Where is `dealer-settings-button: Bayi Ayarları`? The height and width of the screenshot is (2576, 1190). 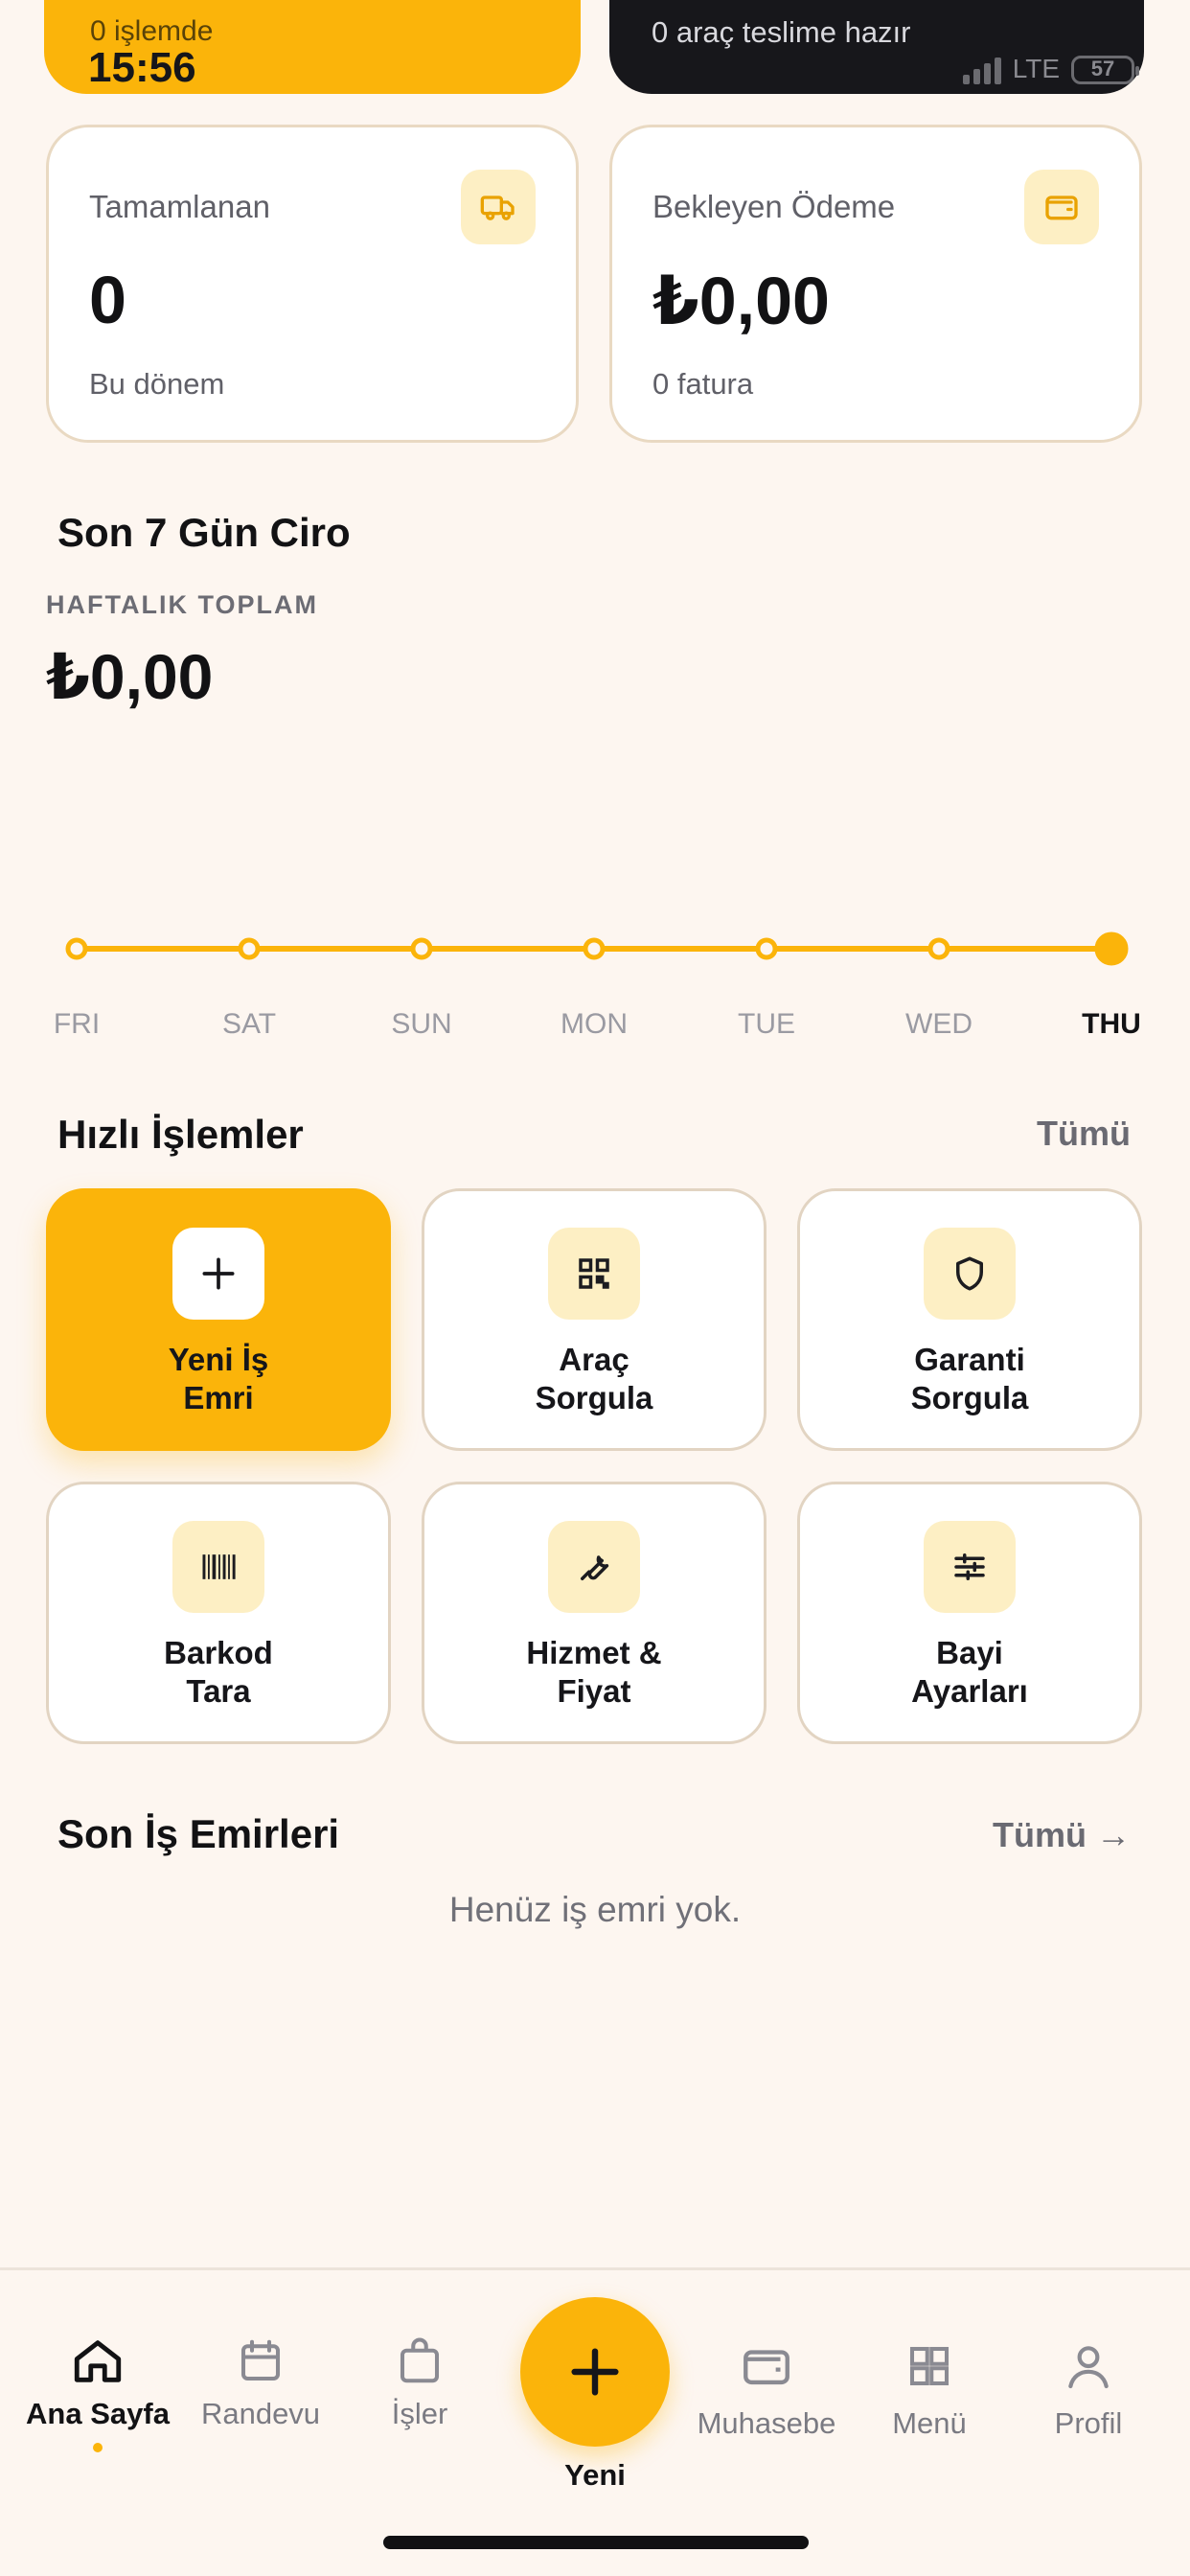 dealer-settings-button: Bayi Ayarları is located at coordinates (969, 1613).